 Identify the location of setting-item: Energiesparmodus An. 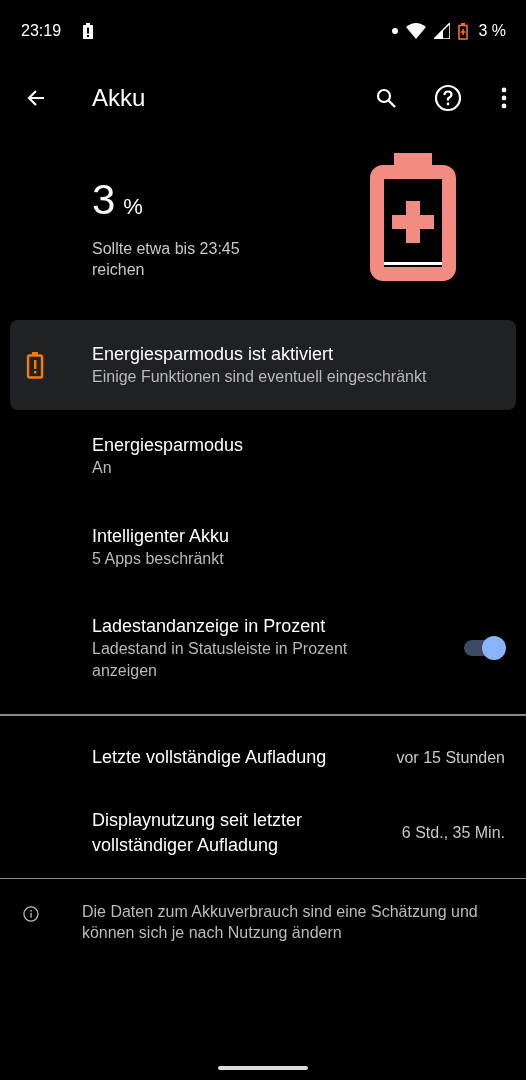
(263, 455).